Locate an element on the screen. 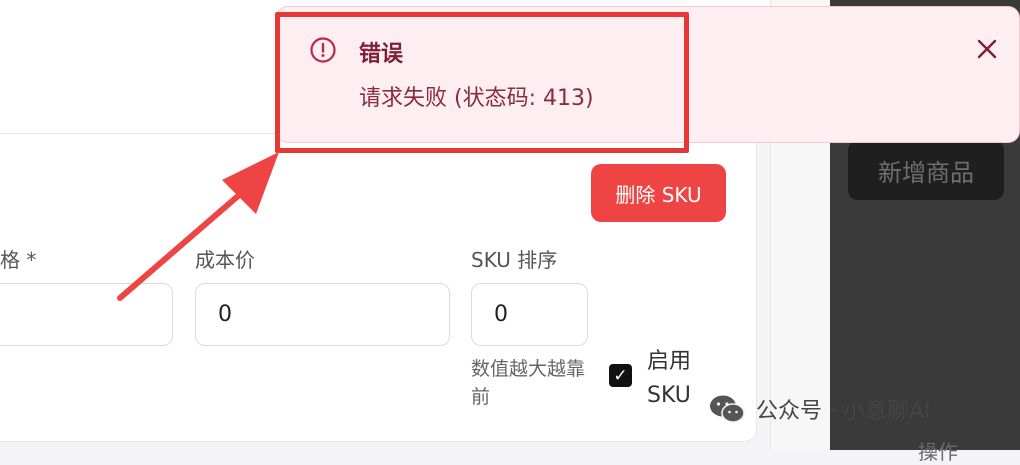  sku-order-input: 0 is located at coordinates (529, 314).